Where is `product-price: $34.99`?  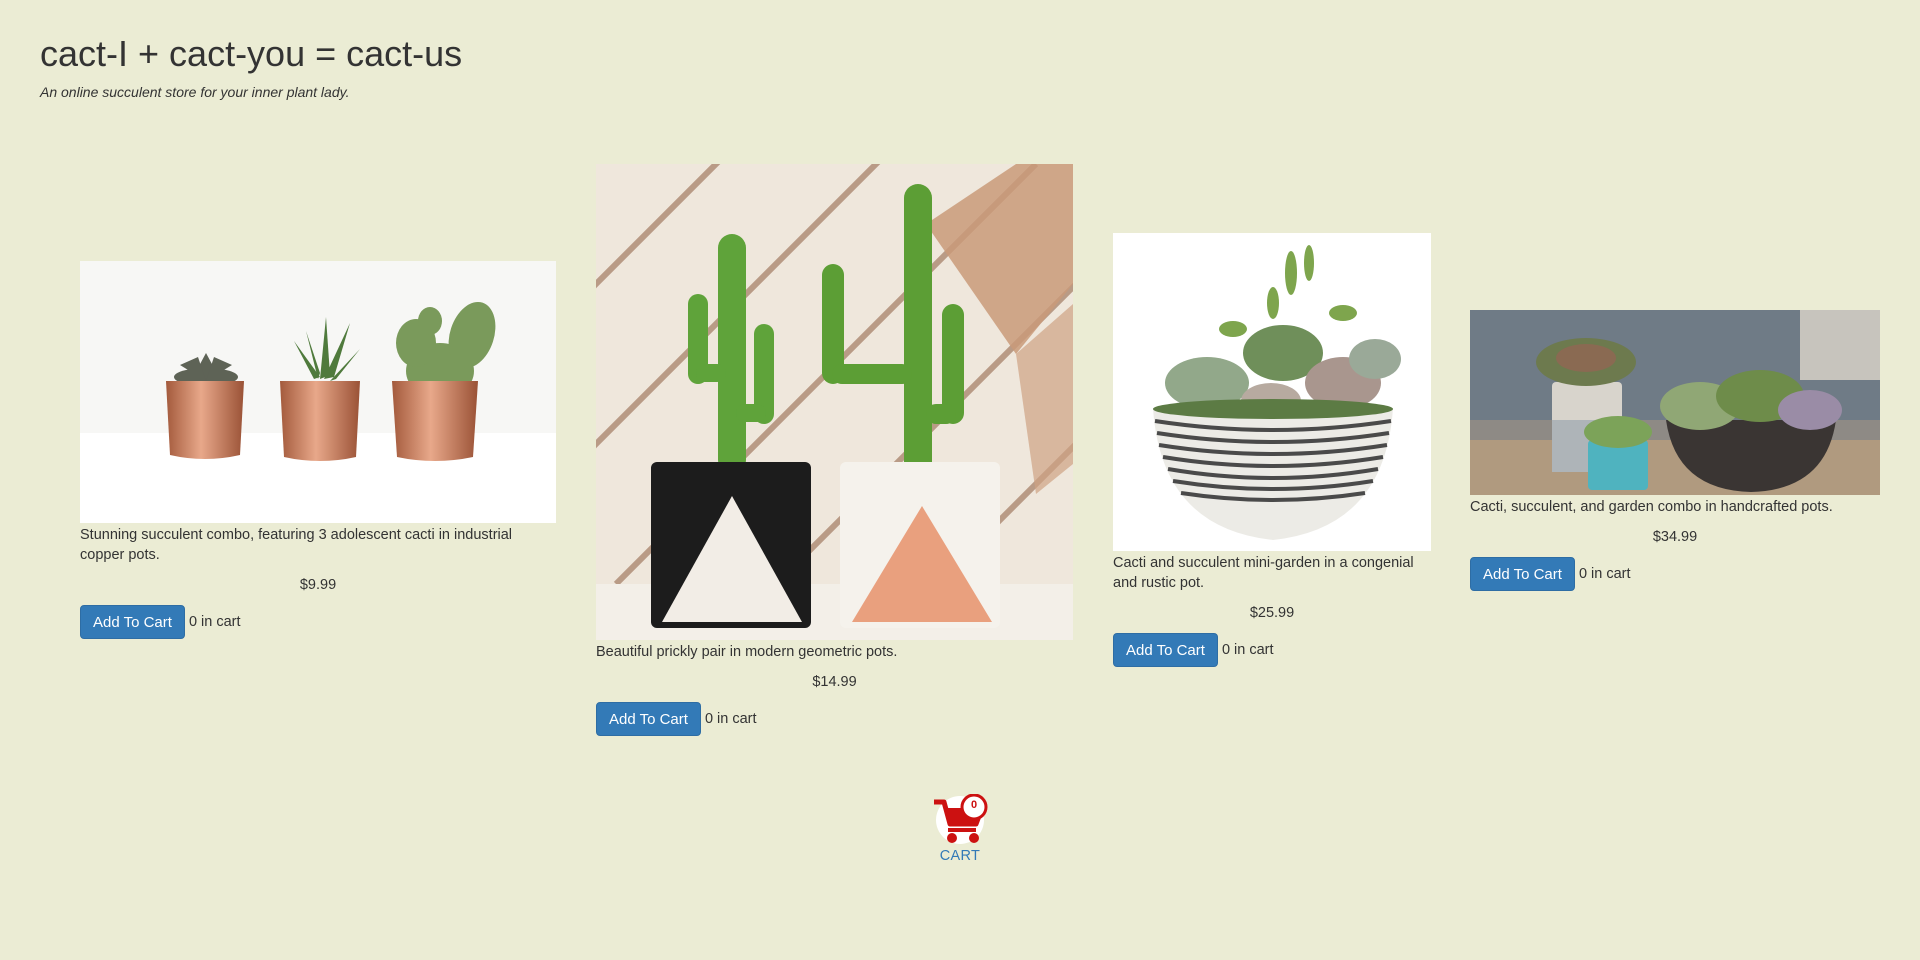 product-price: $34.99 is located at coordinates (1675, 537).